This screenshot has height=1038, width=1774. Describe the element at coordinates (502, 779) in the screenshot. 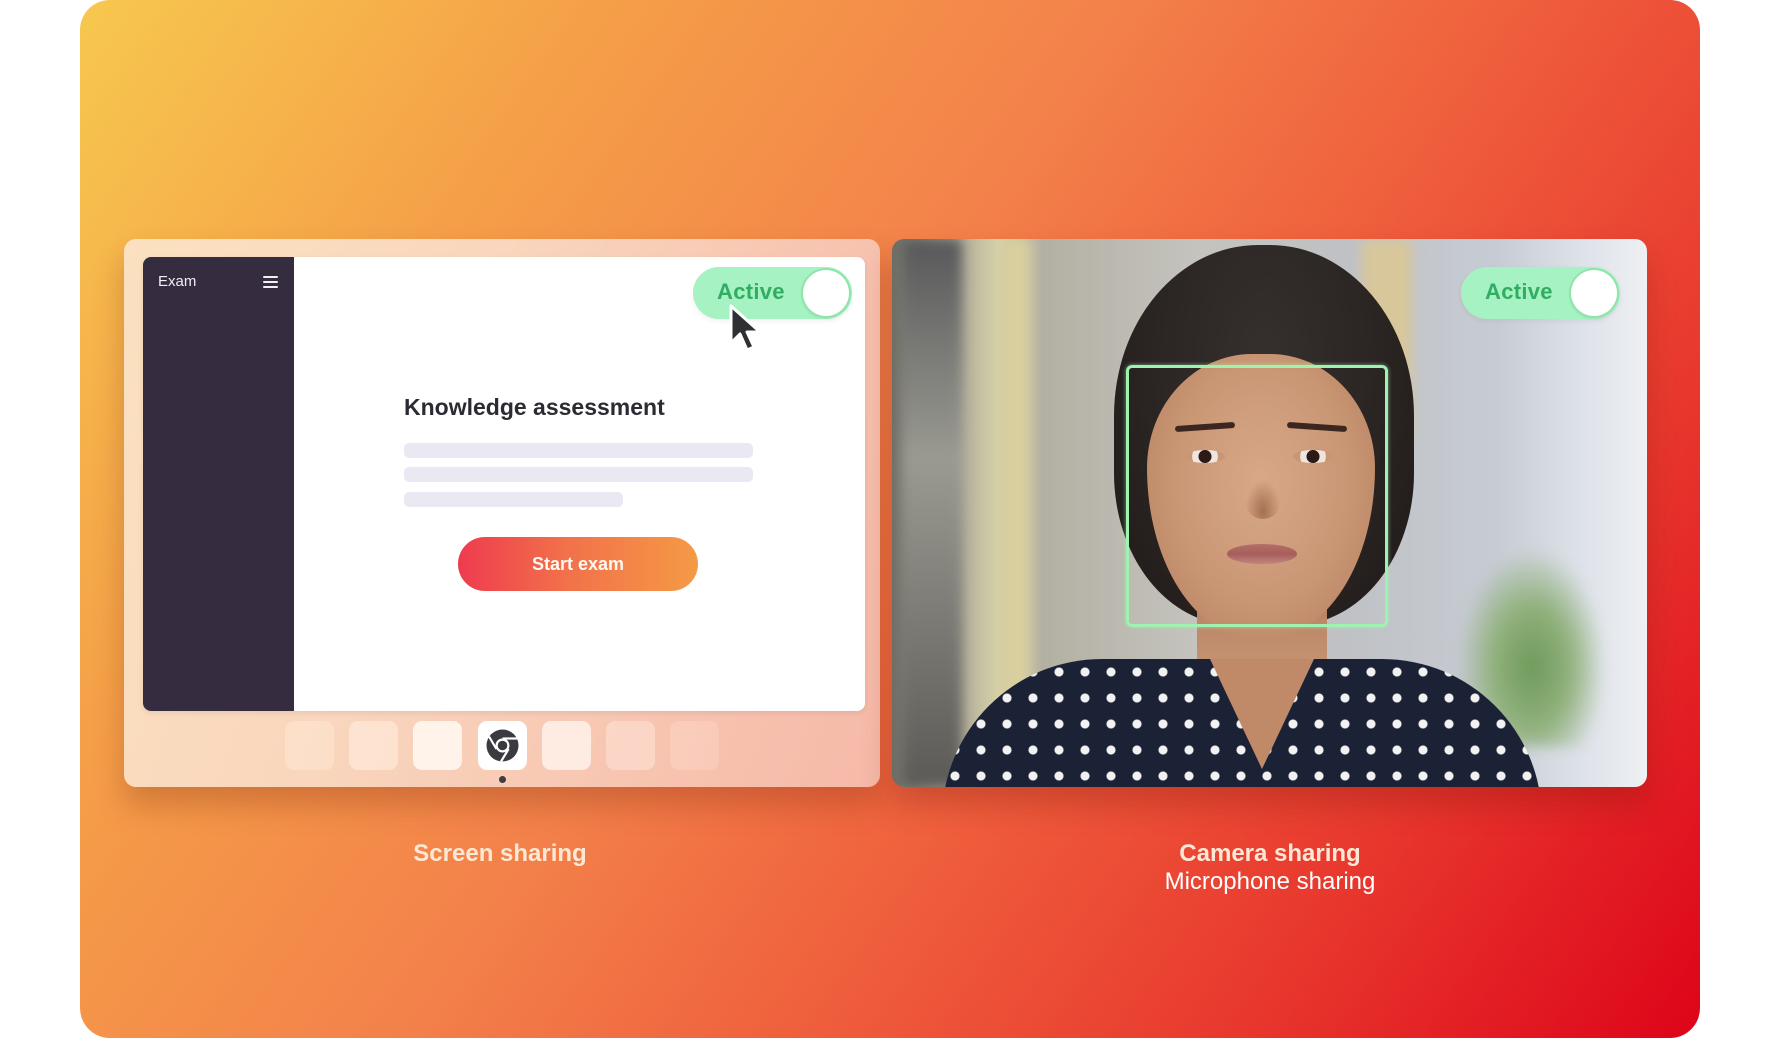

I see `active-app-indicator` at that location.